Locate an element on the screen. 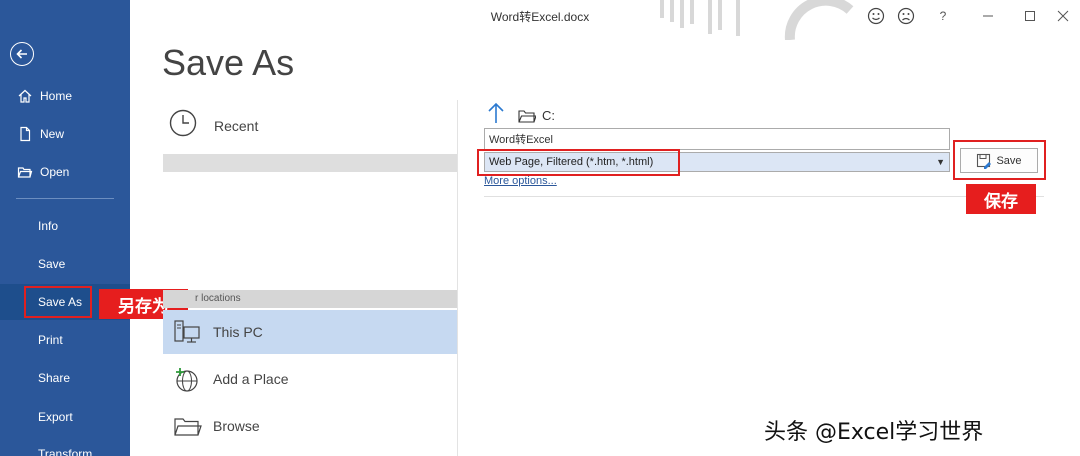 This screenshot has height=456, width=1080. sidebar-item-home: Home is located at coordinates (65, 96).